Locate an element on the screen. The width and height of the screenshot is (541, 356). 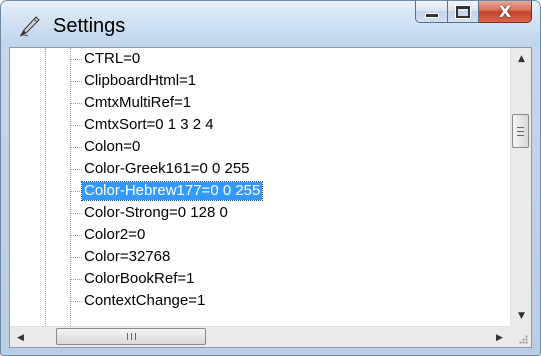
scroll-down-button: ▼ is located at coordinates (521, 315).